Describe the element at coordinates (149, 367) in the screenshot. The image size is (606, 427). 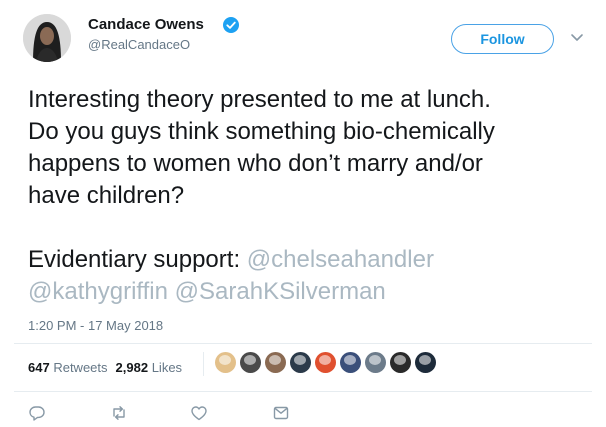
I see `likes-stat: 2,982 Likes` at that location.